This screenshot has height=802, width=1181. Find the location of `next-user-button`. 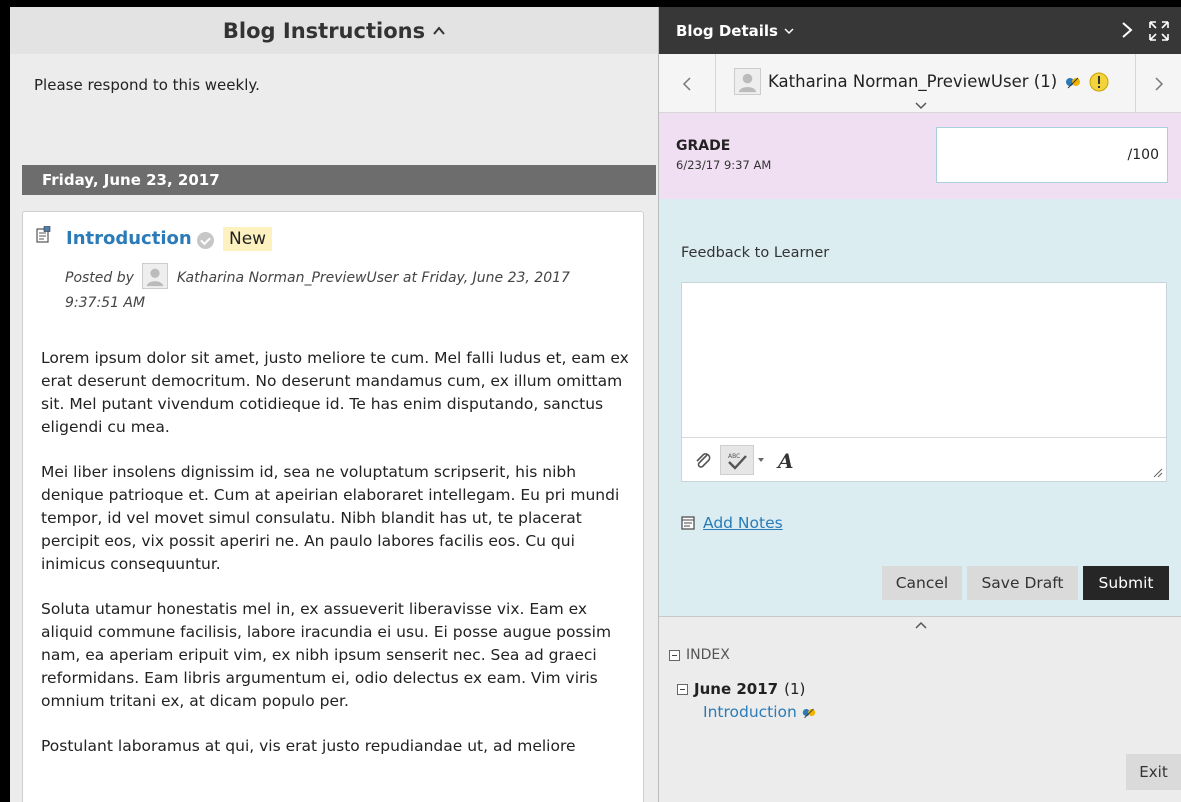

next-user-button is located at coordinates (1158, 83).